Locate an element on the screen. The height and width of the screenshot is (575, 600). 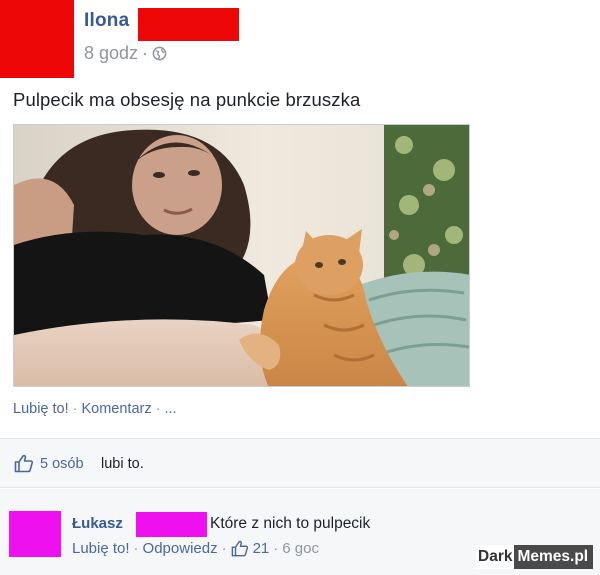
likes-suffix: lubi to. is located at coordinates (122, 464).